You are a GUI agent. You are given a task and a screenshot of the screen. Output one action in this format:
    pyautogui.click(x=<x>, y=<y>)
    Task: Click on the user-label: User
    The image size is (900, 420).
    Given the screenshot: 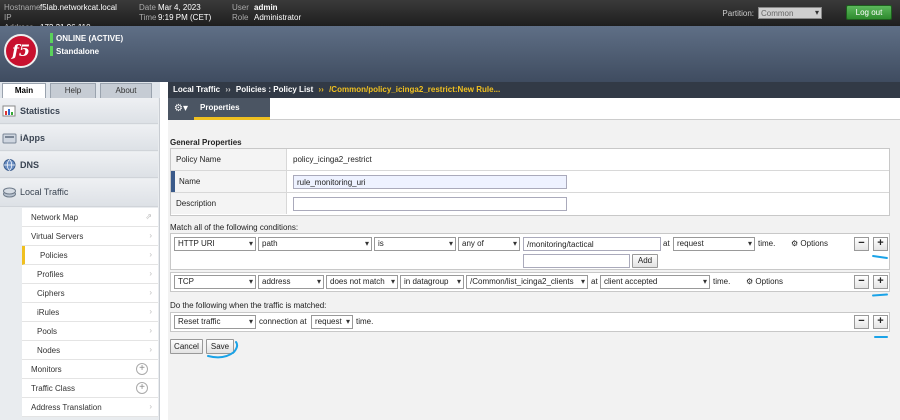 What is the action you would take?
    pyautogui.click(x=240, y=7)
    